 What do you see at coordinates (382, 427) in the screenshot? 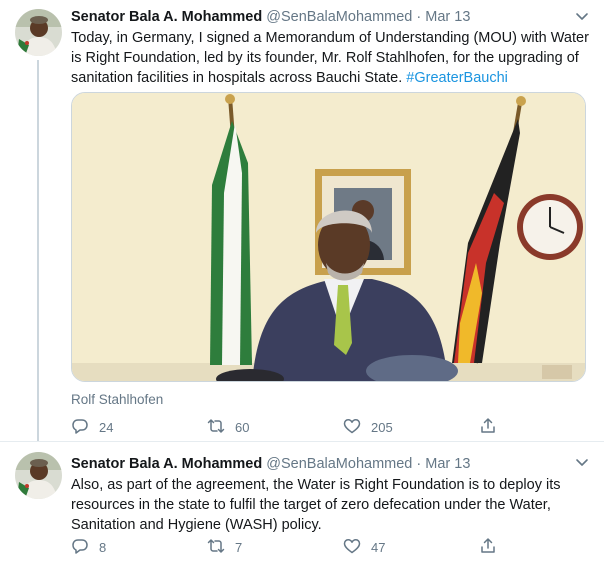
I see `like-count: 205` at bounding box center [382, 427].